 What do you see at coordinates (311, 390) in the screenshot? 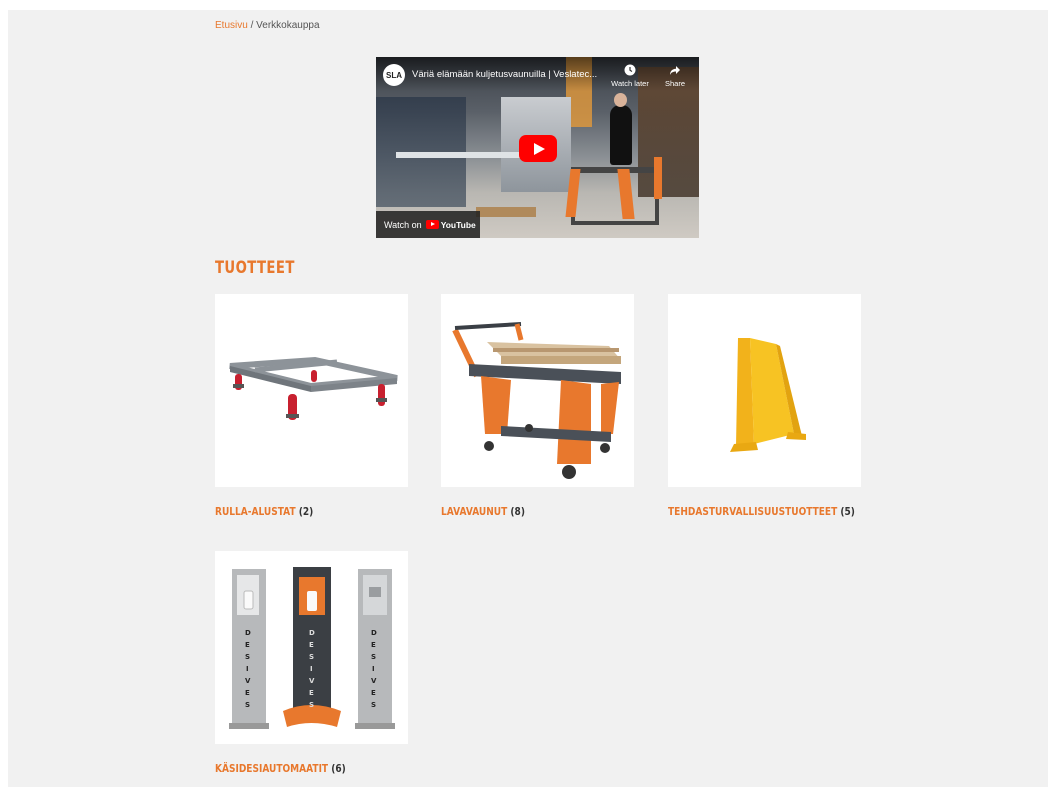
I see `roller-base-image` at bounding box center [311, 390].